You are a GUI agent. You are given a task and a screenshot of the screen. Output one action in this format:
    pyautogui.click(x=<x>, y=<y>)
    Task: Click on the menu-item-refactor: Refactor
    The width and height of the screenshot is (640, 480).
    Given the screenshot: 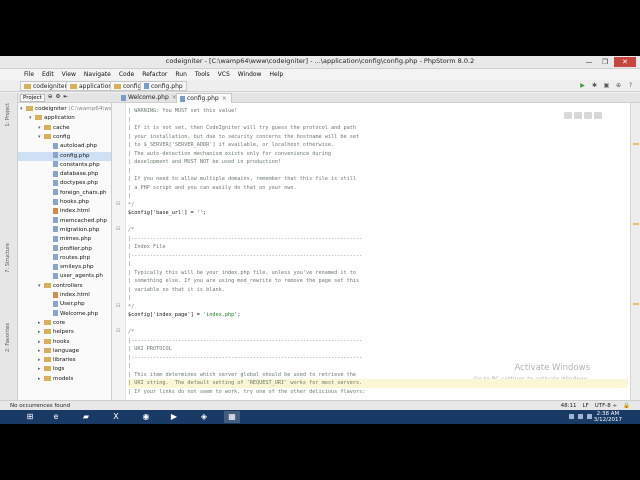 What is the action you would take?
    pyautogui.click(x=154, y=74)
    